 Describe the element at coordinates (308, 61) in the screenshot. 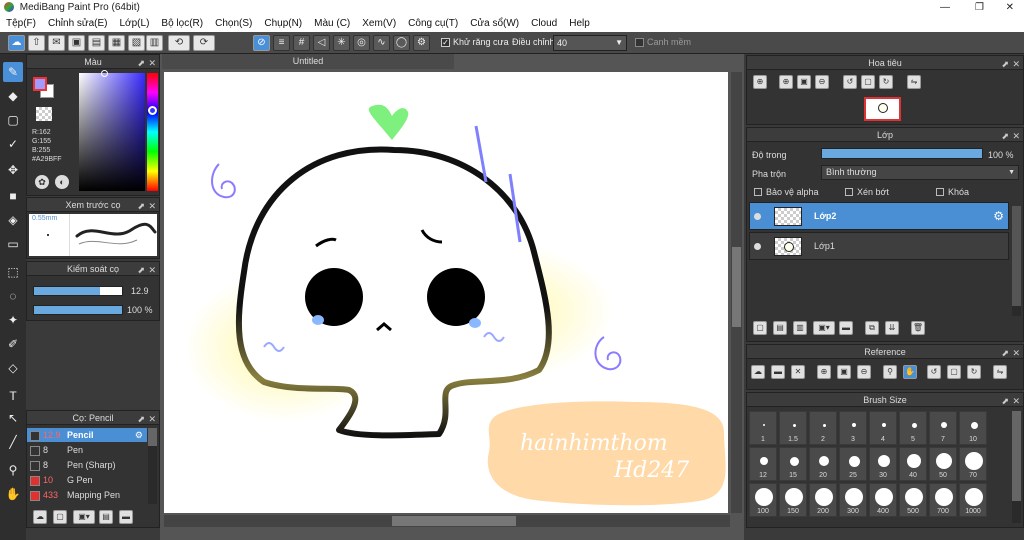

I see `canvas-tab: Untitled` at that location.